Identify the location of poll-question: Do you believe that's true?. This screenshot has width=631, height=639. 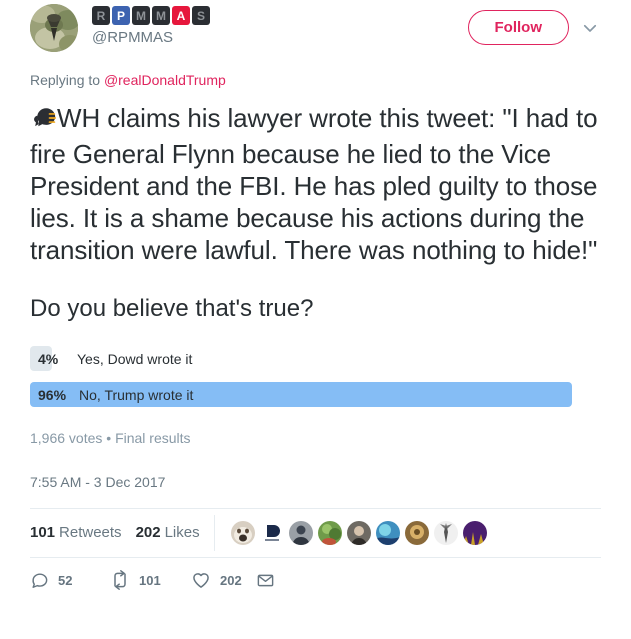
(172, 308).